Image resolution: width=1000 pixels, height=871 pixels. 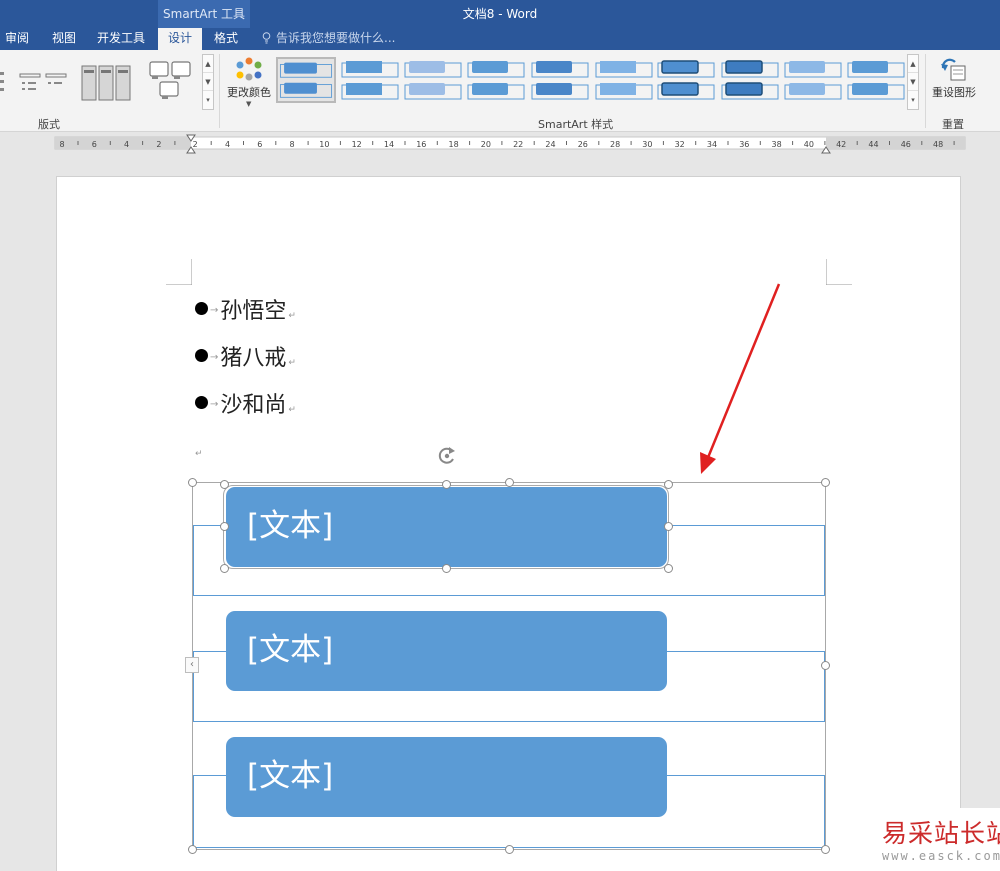 I want to click on layout-thumb-columns, so click(x=106, y=80).